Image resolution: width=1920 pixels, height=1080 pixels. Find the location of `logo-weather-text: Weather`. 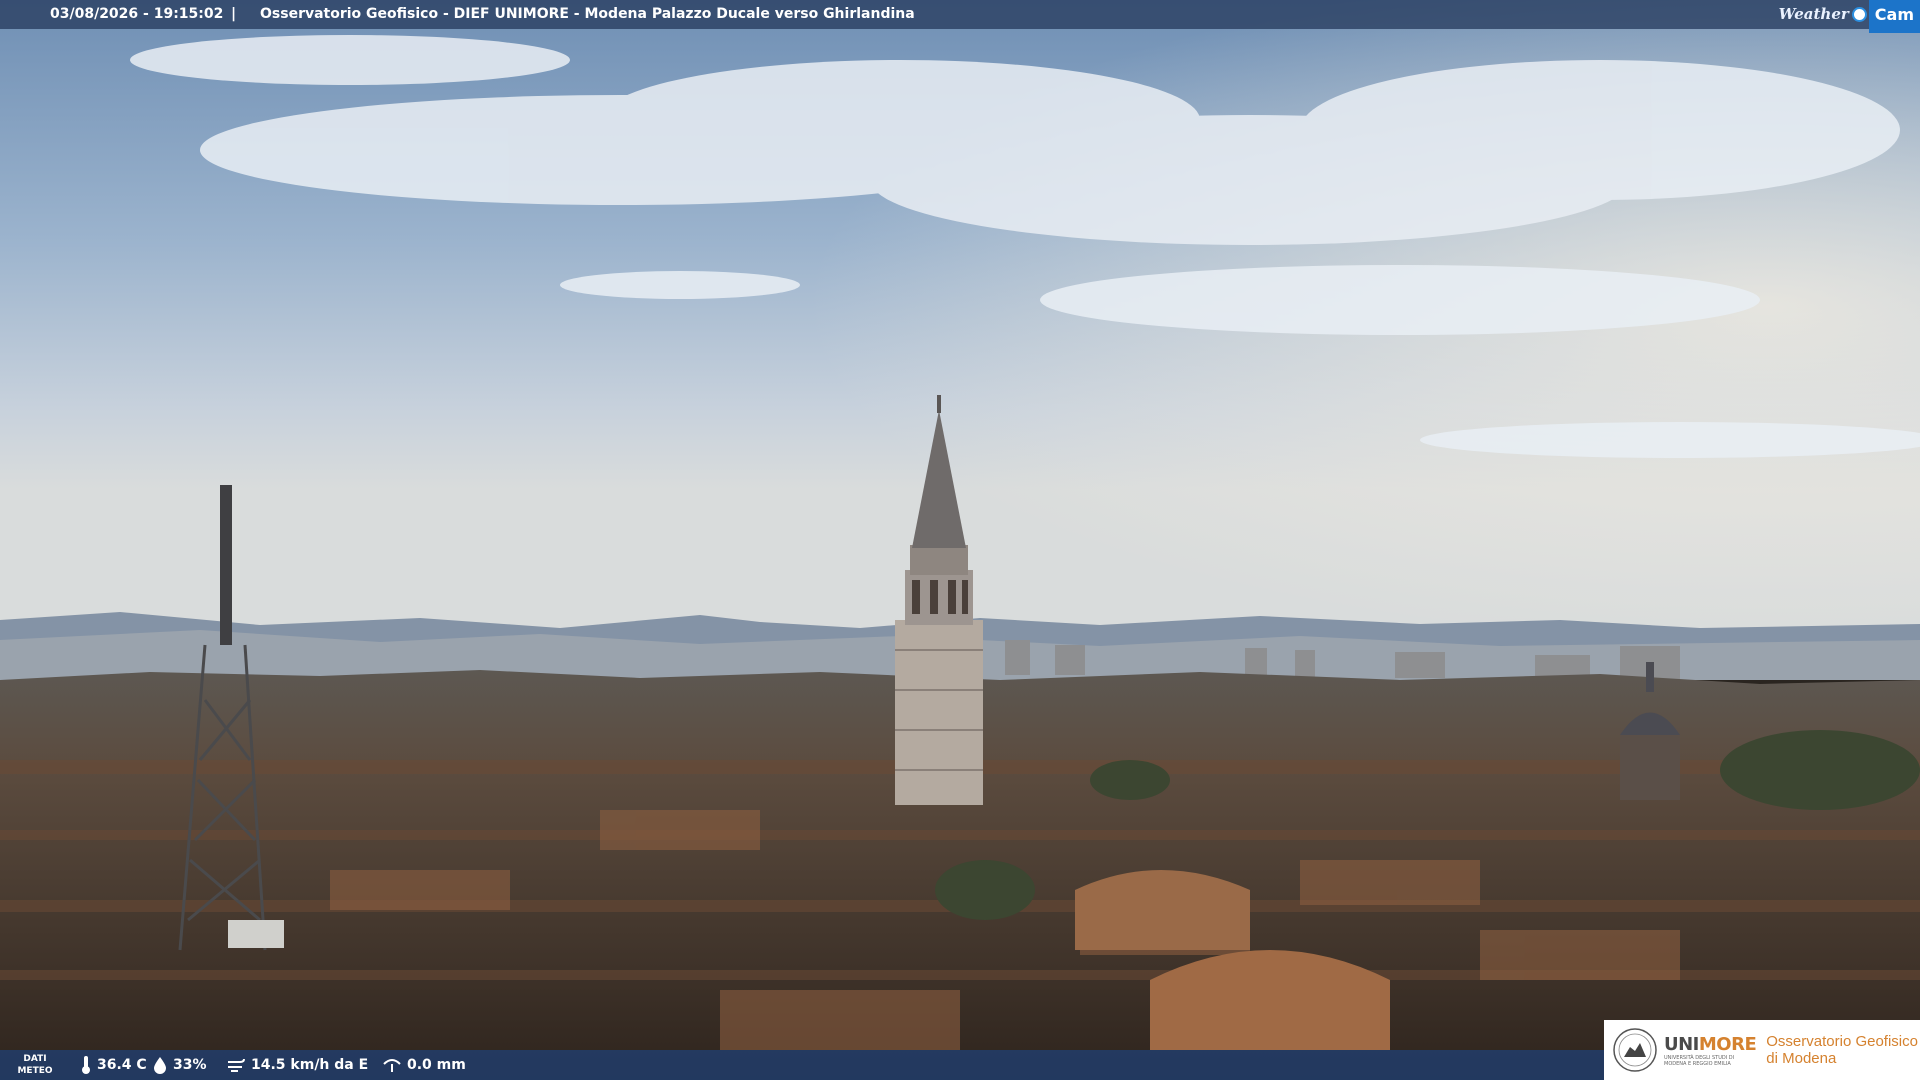

logo-weather-text: Weather is located at coordinates (1813, 14).